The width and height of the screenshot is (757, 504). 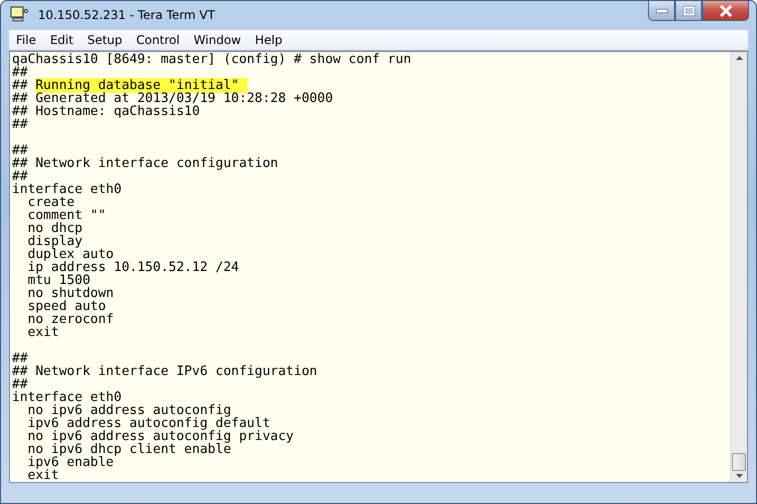 I want to click on maximize-icon, so click(x=688, y=11).